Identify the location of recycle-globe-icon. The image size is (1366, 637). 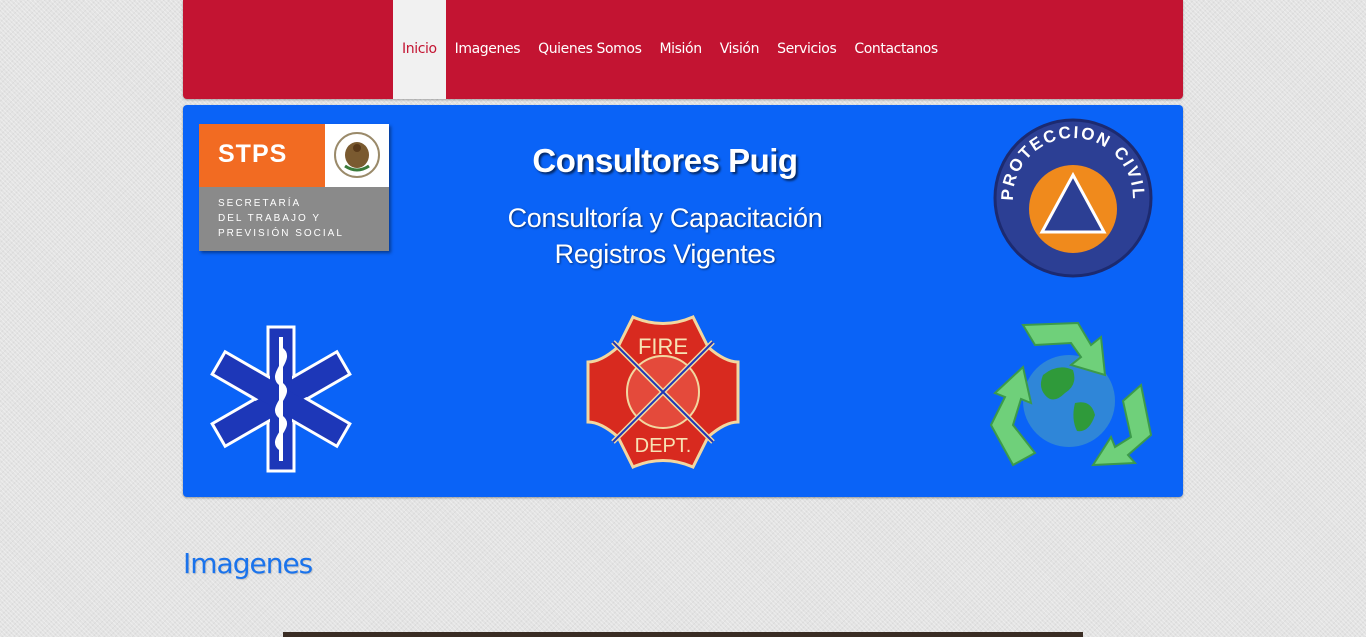
(1071, 394).